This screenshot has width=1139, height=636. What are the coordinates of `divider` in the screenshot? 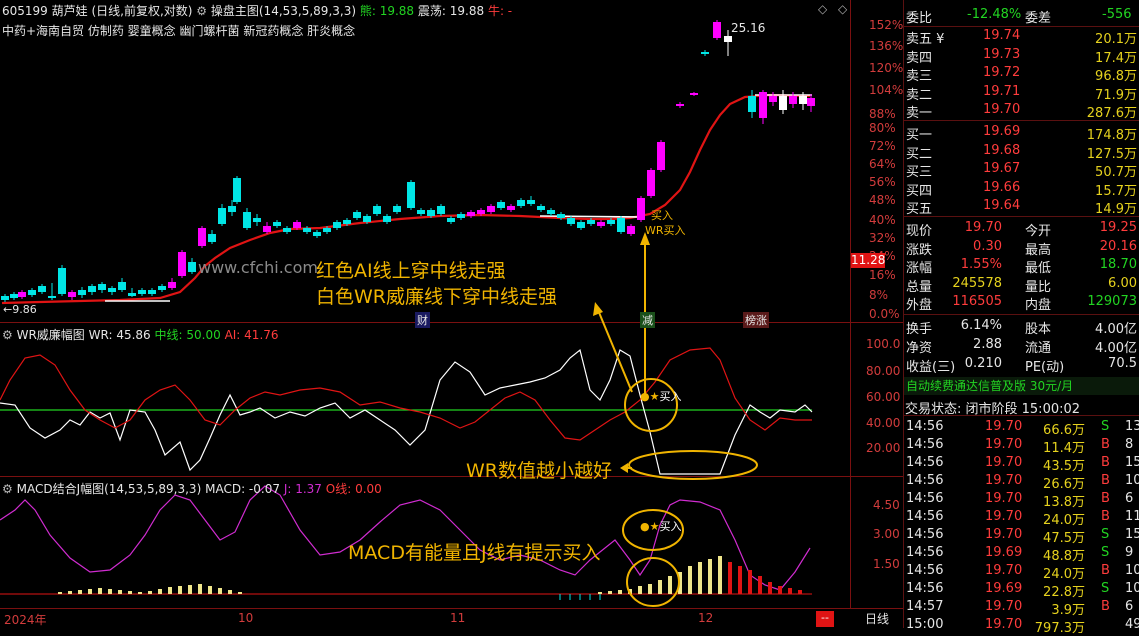 It's located at (1021, 120).